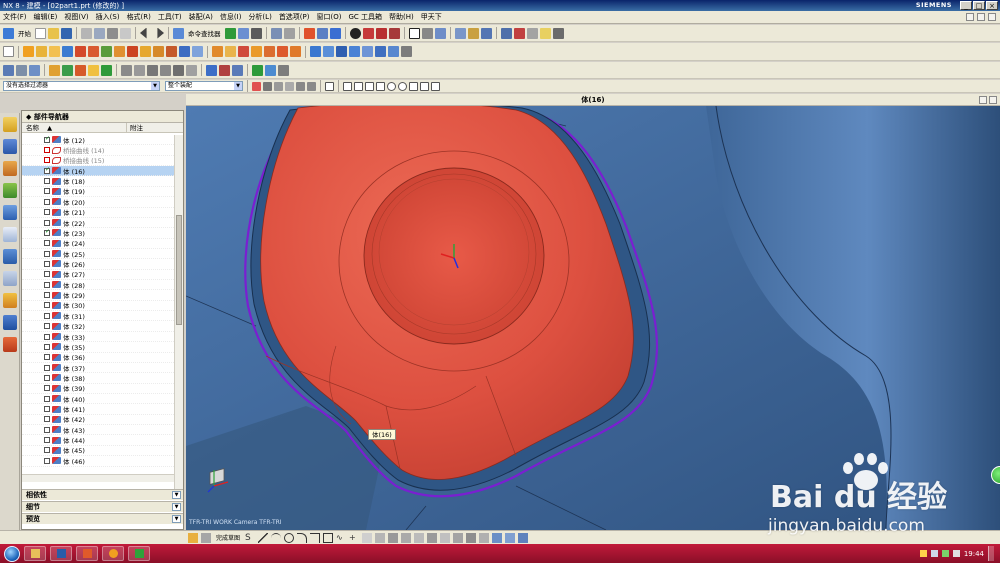 This screenshot has height=563, width=1000. Describe the element at coordinates (54, 70) in the screenshot. I see `line-icon` at that location.